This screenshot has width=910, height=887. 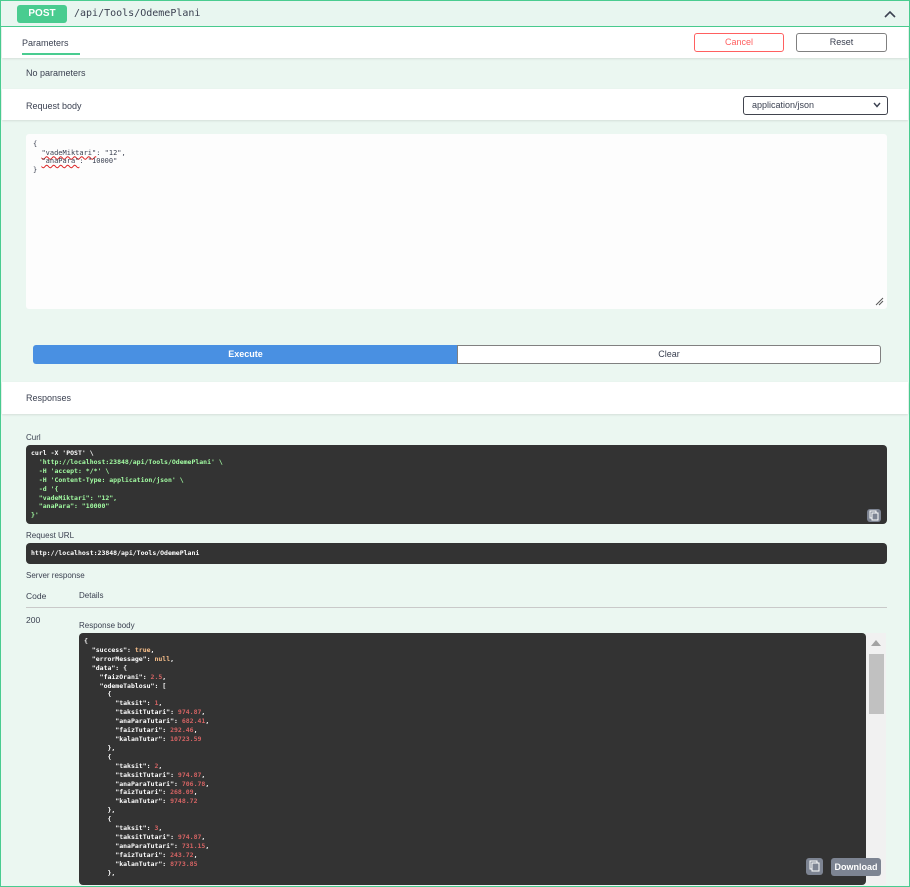 I want to click on scroll-up-icon, so click(x=876, y=643).